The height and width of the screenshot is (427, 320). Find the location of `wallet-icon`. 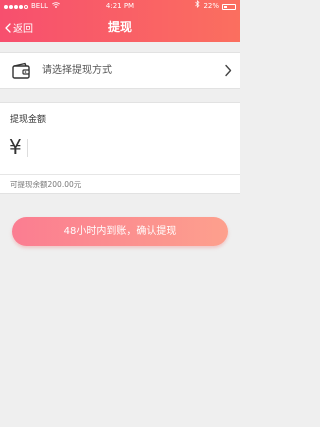

wallet-icon is located at coordinates (21, 70).